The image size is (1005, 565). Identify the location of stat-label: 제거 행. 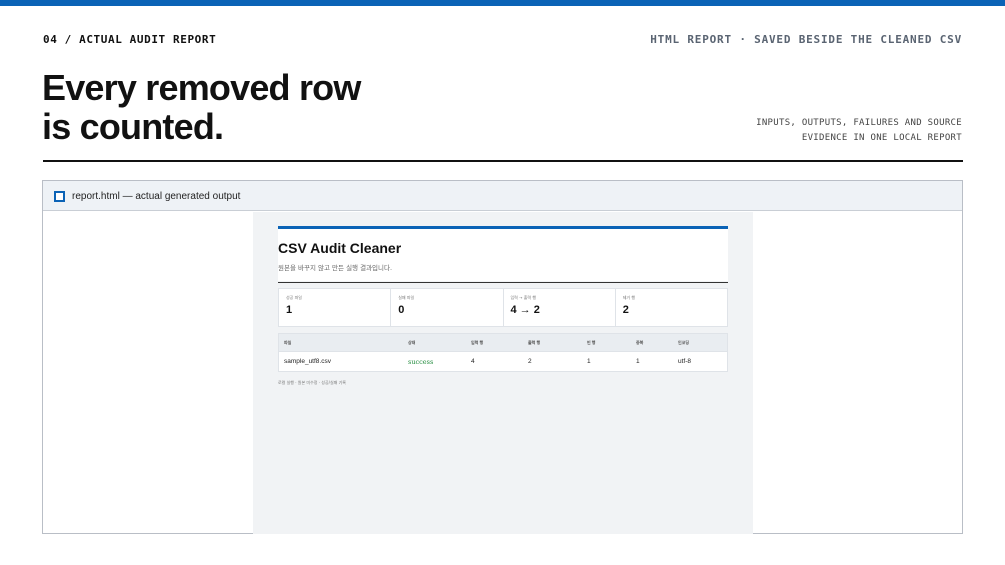
(629, 297).